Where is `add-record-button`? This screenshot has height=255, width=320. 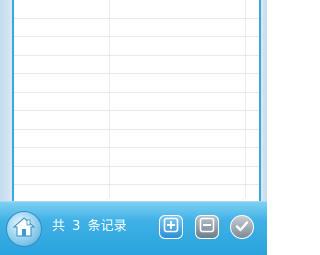 add-record-button is located at coordinates (171, 227).